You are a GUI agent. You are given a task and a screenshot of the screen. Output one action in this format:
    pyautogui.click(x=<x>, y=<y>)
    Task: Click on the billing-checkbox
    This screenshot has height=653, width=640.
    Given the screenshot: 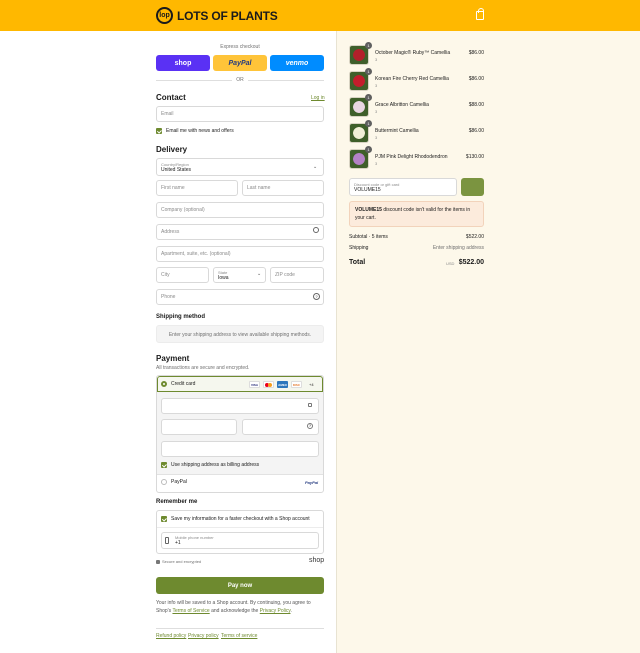 What is the action you would take?
    pyautogui.click(x=164, y=465)
    